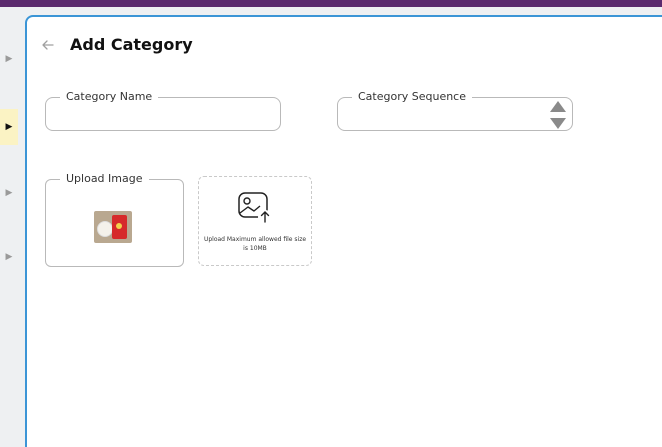  Describe the element at coordinates (255, 244) in the screenshot. I see `upload-hint: Upload Maximum allowed file size is 10MB` at that location.